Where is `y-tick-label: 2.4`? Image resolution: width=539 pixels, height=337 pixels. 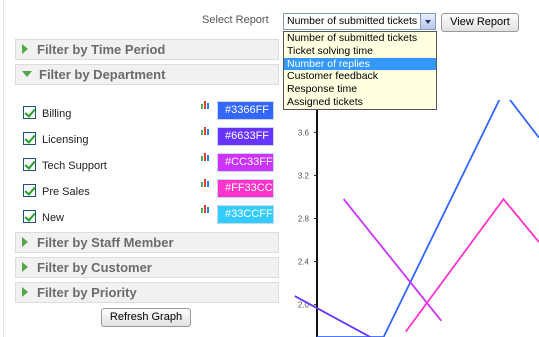
y-tick-label: 2.4 is located at coordinates (304, 262).